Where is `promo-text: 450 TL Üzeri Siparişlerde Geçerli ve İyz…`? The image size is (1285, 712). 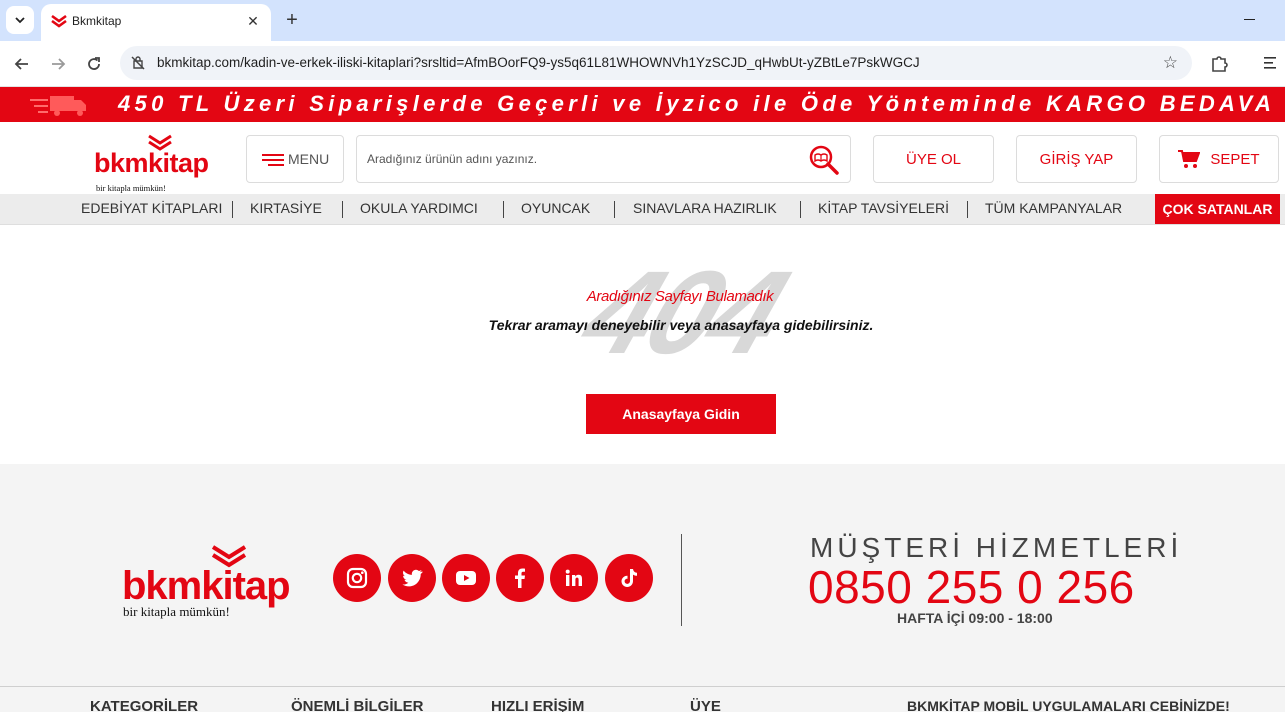 promo-text: 450 TL Üzeri Siparişlerde Geçerli ve İyz… is located at coordinates (697, 103).